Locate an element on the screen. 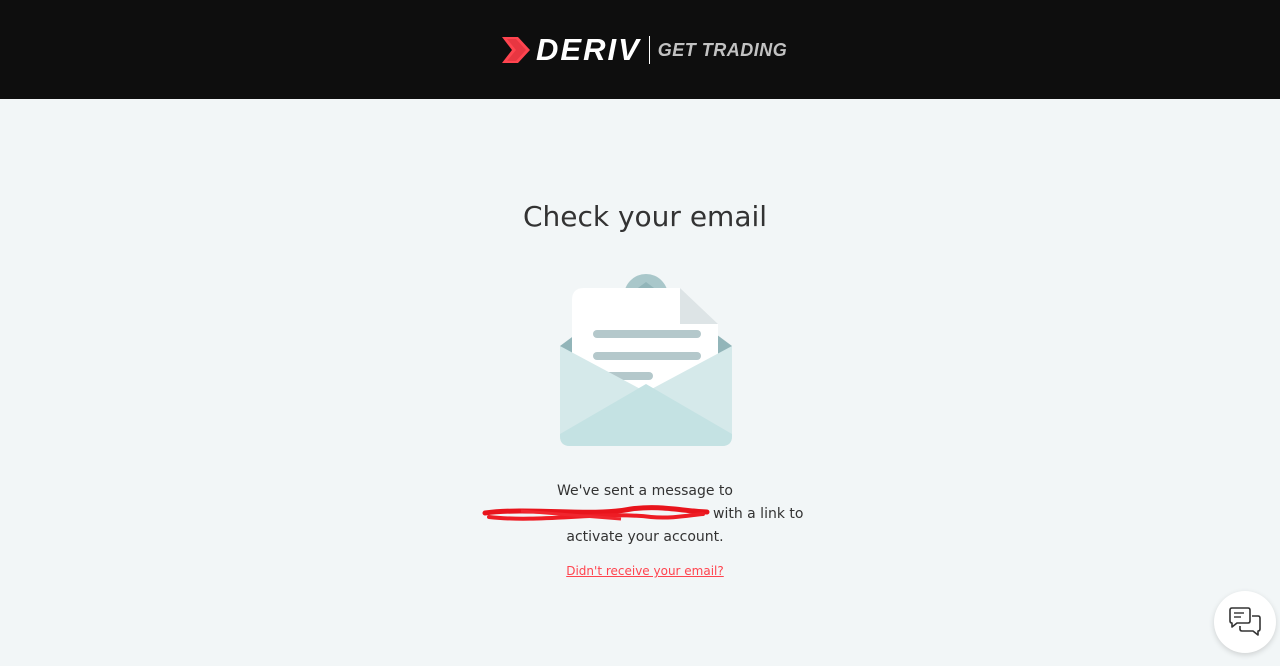 This screenshot has height=666, width=1280. deriv-logo-mark-icon is located at coordinates (516, 50).